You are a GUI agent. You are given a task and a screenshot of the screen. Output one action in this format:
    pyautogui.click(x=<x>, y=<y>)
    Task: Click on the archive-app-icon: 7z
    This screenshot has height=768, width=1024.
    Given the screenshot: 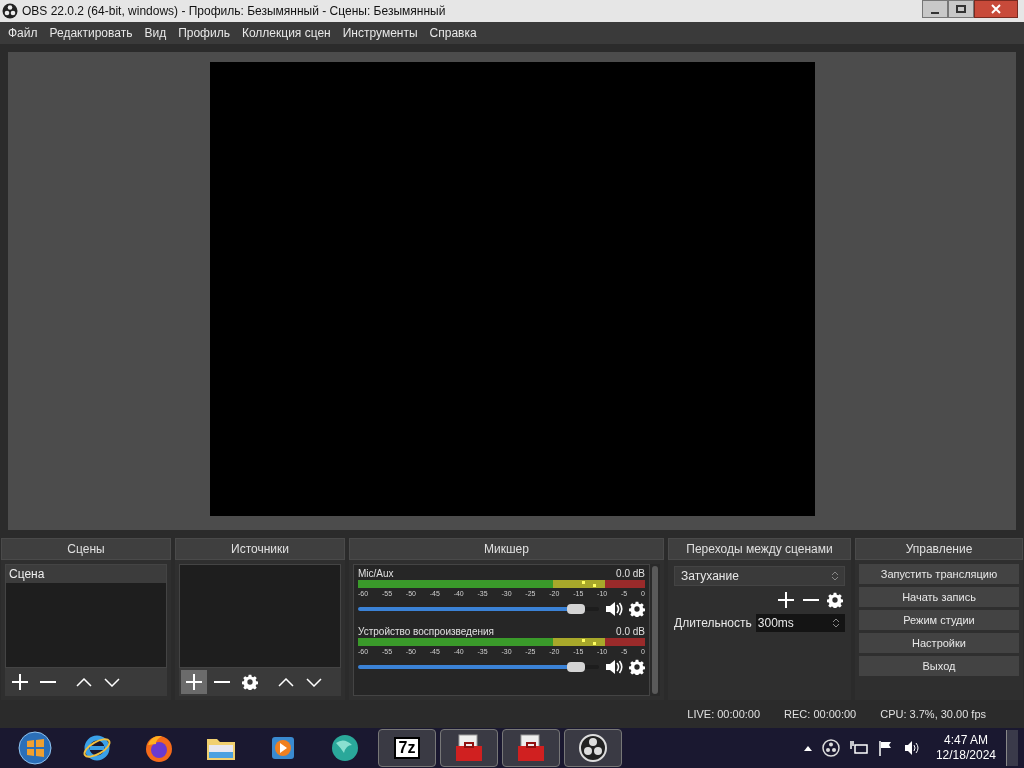 What is the action you would take?
    pyautogui.click(x=407, y=748)
    